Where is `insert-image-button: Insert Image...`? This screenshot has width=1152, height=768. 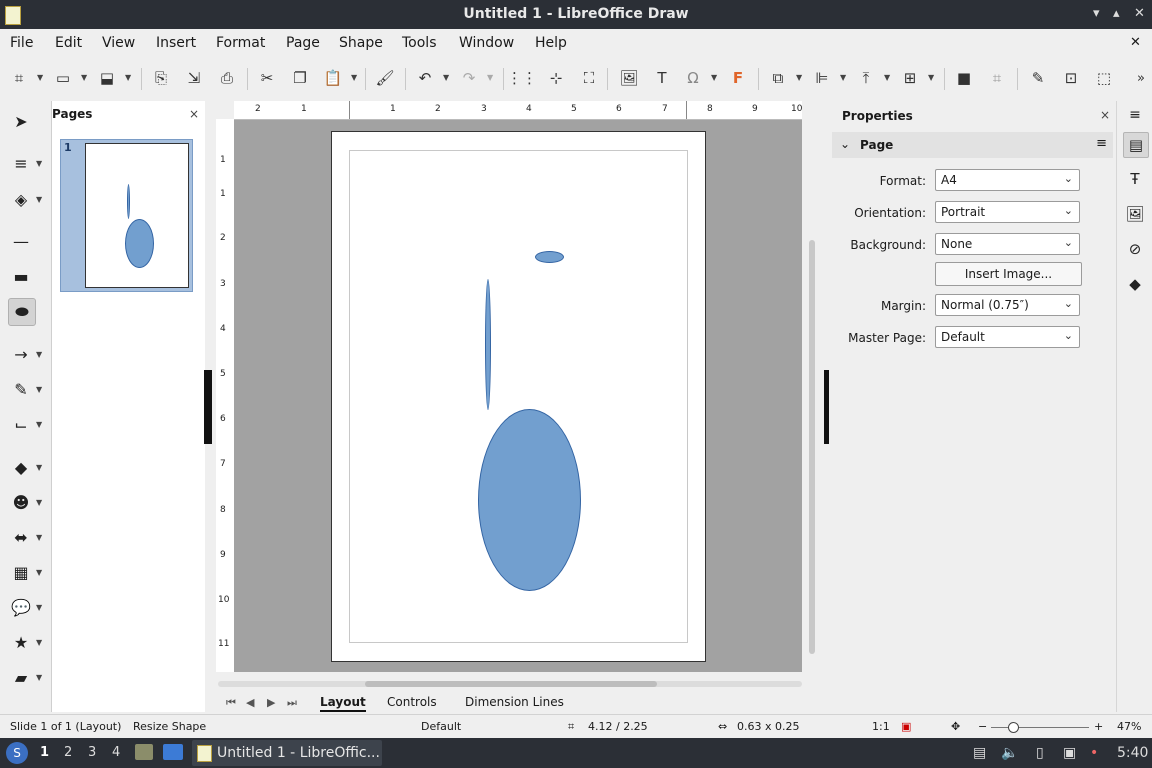 insert-image-button: Insert Image... is located at coordinates (1008, 274).